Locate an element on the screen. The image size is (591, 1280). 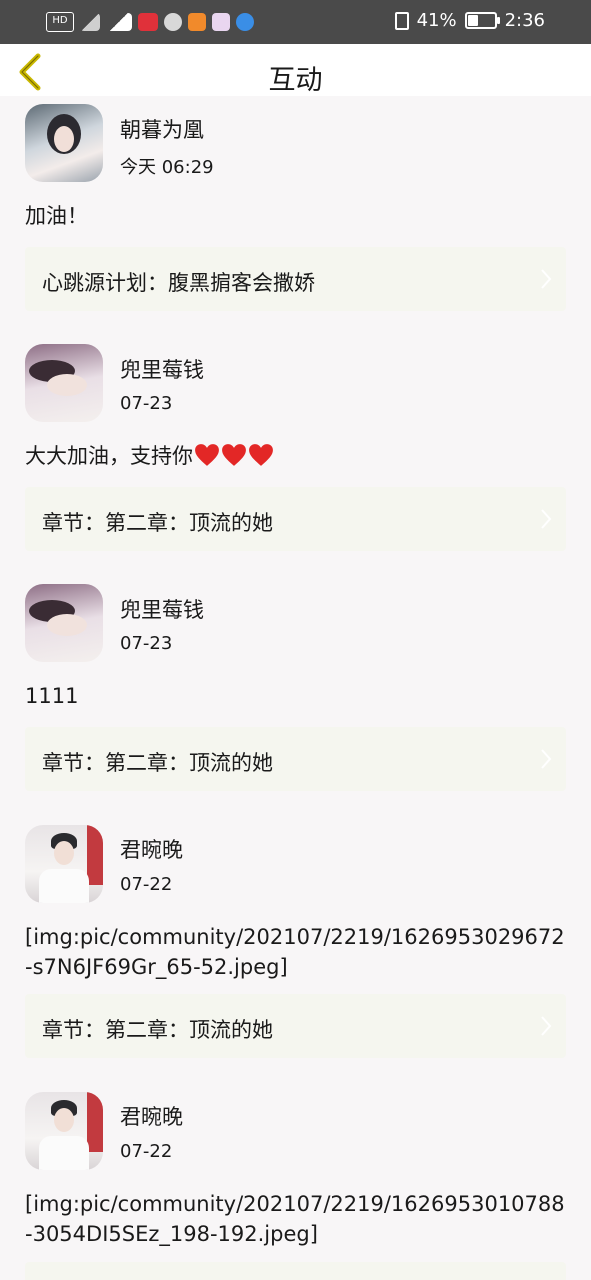
comment-text: 1111 is located at coordinates (52, 696).